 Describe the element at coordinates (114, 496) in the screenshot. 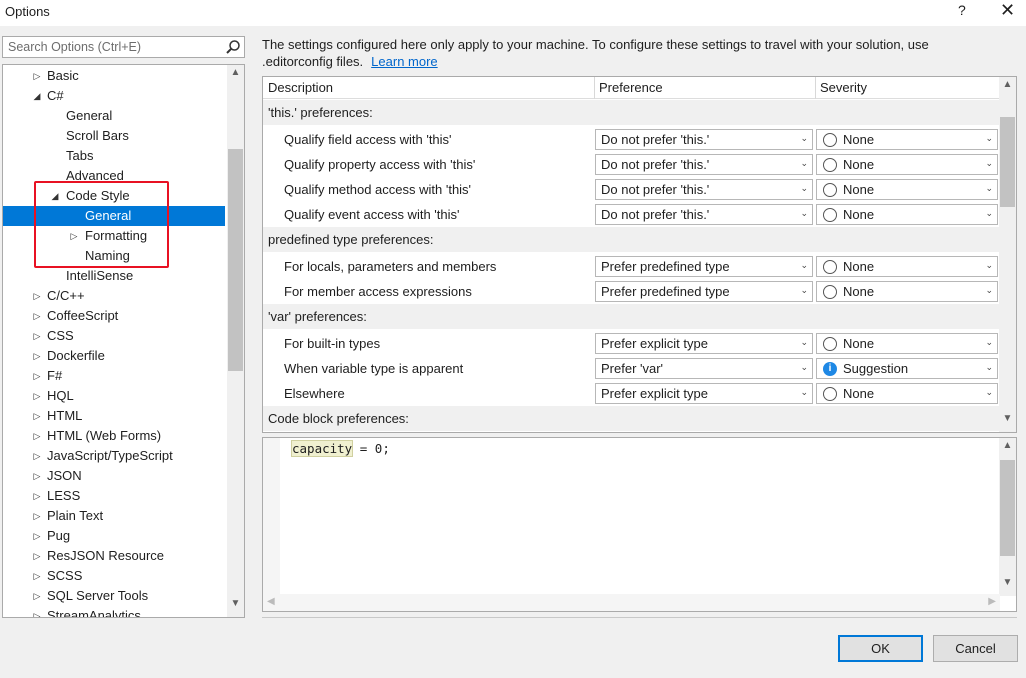

I see `tree-item: ▷ LESS` at that location.